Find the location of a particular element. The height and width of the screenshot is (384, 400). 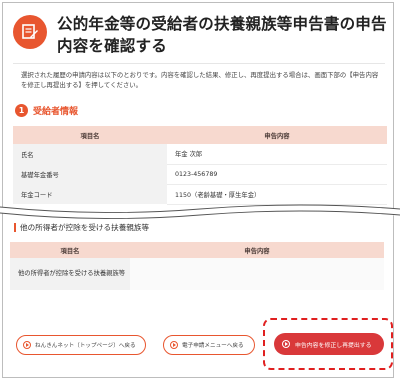

dependents-table: 項目名 申告内容 他の所得者が控除を受ける扶養親族等 is located at coordinates (197, 266).